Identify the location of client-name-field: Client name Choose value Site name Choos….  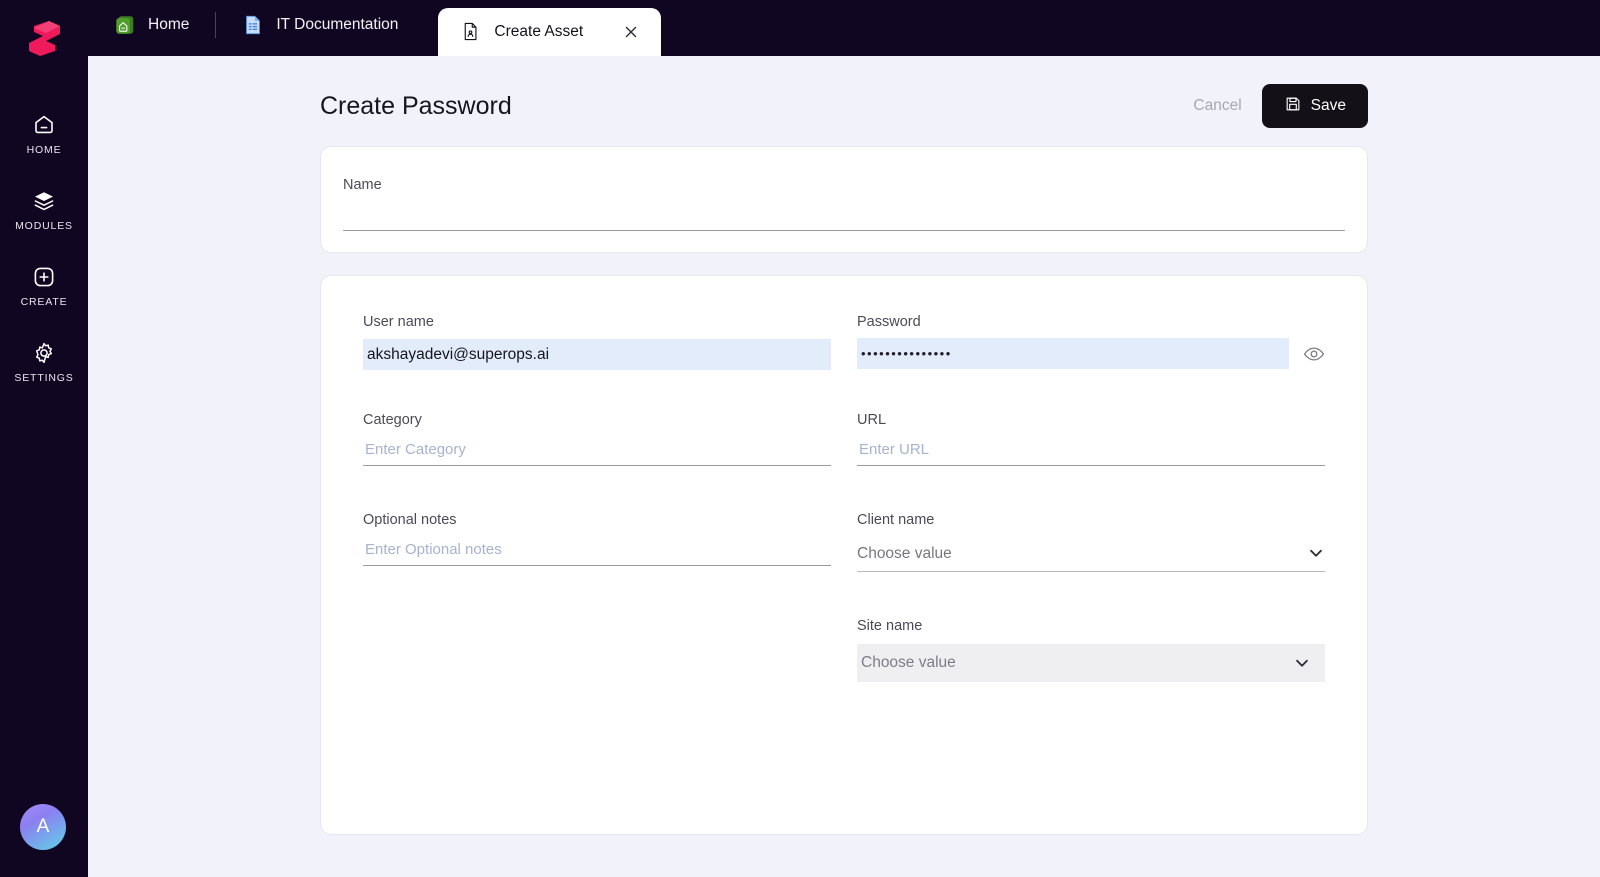
(1091, 597).